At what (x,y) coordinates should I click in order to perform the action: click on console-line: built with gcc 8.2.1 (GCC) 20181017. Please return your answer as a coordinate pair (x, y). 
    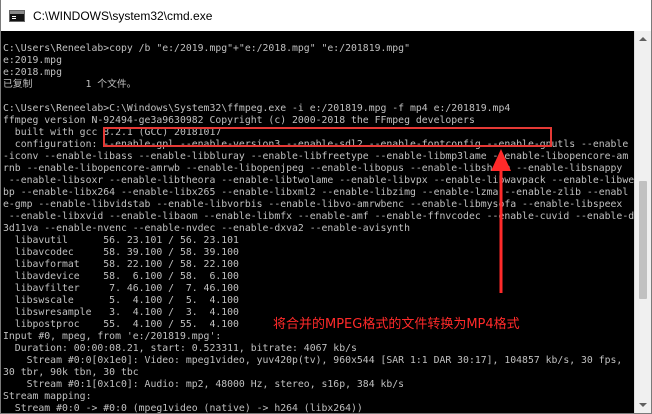
    Looking at the image, I should click on (112, 132).